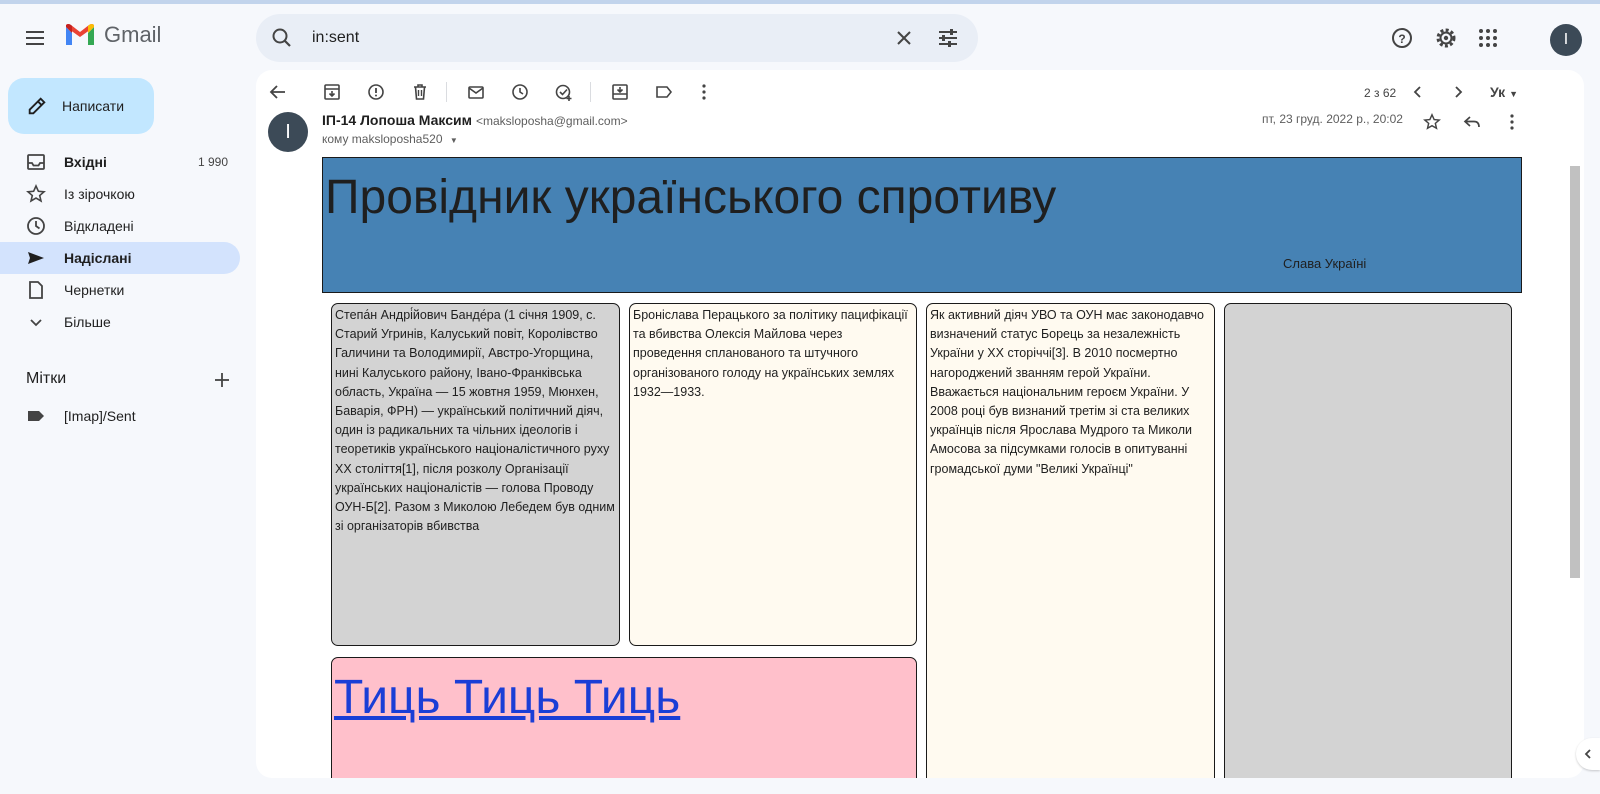 The height and width of the screenshot is (794, 1600). I want to click on message-more-button, so click(1512, 122).